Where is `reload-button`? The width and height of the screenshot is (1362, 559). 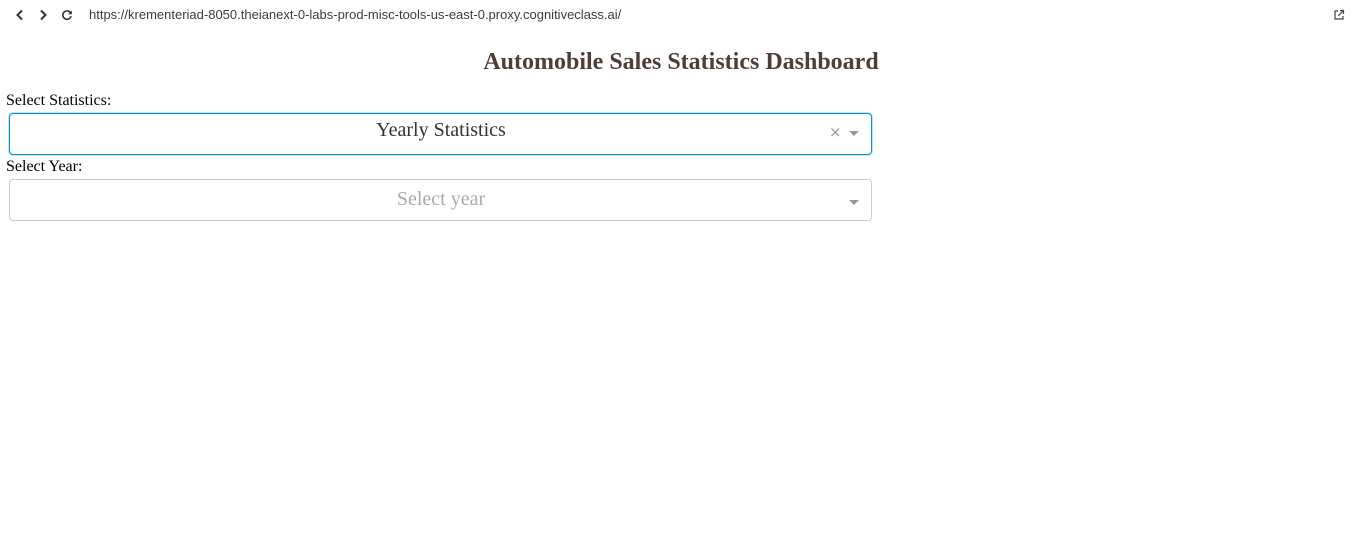
reload-button is located at coordinates (67, 15).